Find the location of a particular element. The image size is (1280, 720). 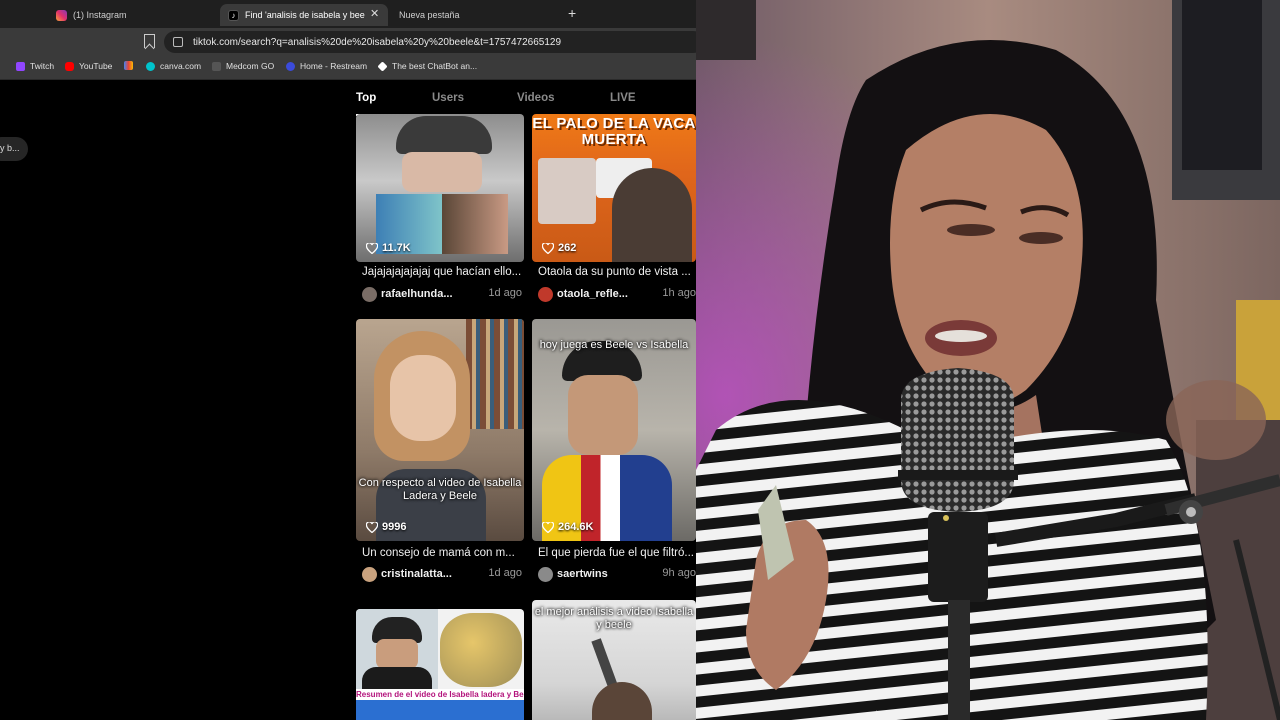

bookmark-canva: canva.com is located at coordinates (173, 66).